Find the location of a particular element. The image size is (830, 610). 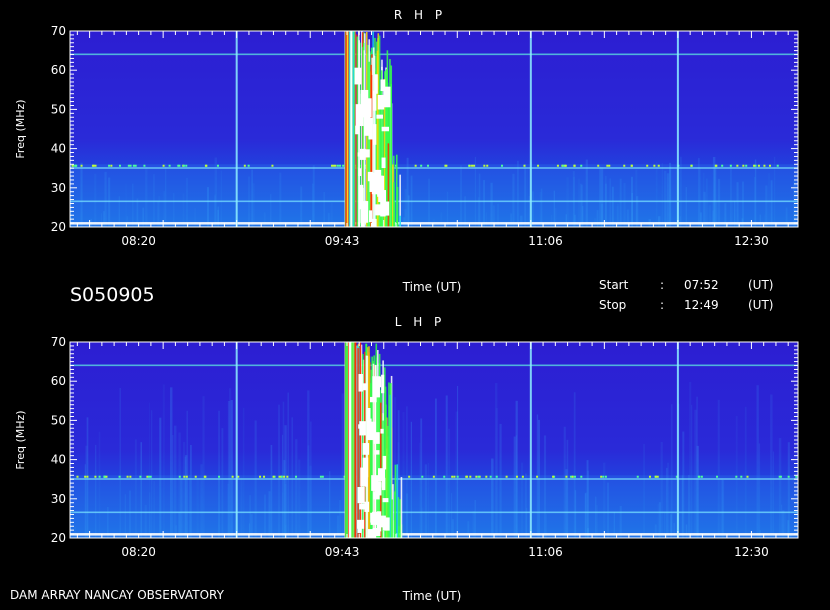

footer-observatory: DAM ARRAY NANCAY OBSERVATORY is located at coordinates (117, 595).